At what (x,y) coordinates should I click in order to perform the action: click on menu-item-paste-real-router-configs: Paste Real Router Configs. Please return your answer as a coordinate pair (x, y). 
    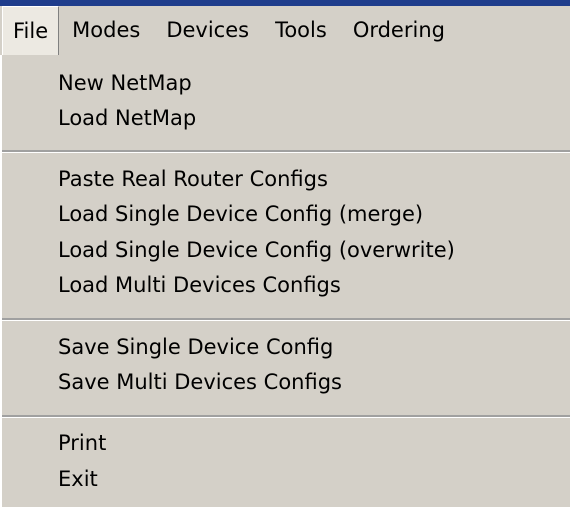
    Looking at the image, I should click on (193, 179).